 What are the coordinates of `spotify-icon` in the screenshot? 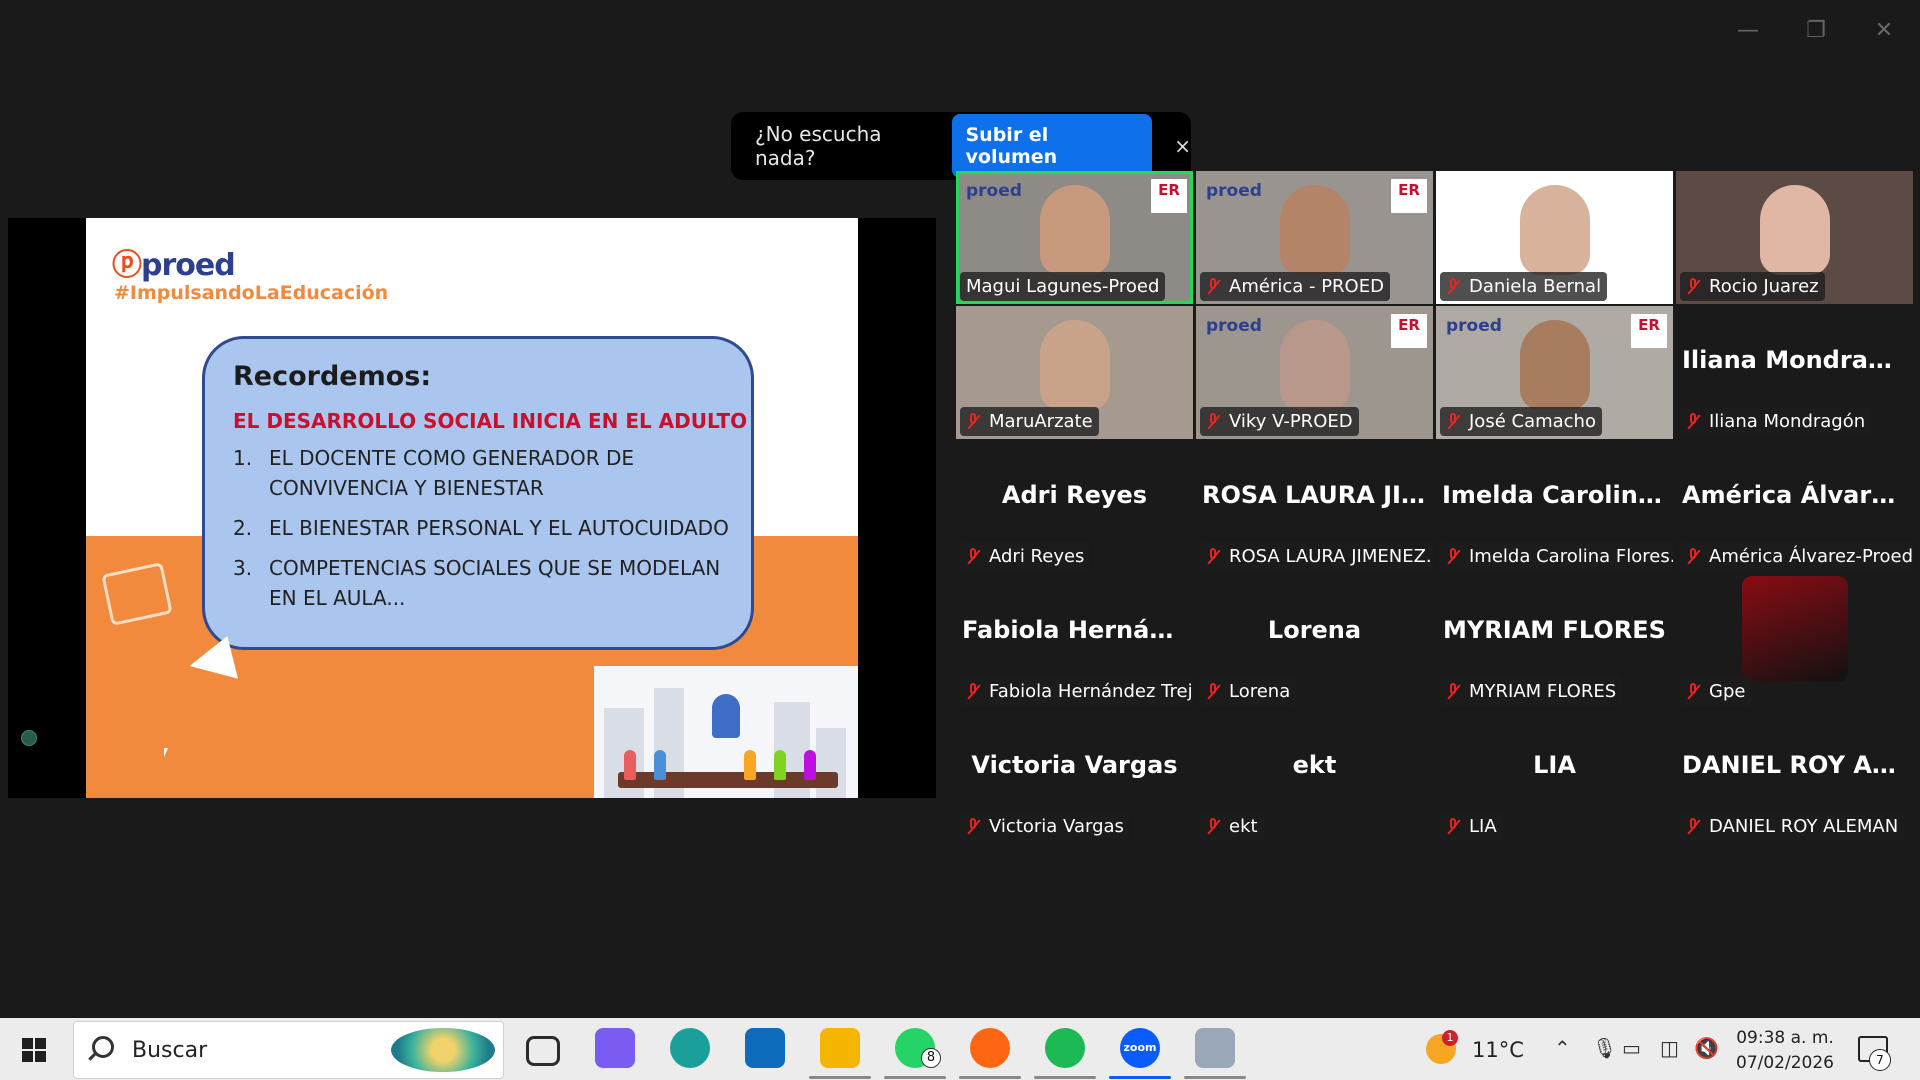 It's located at (1065, 1048).